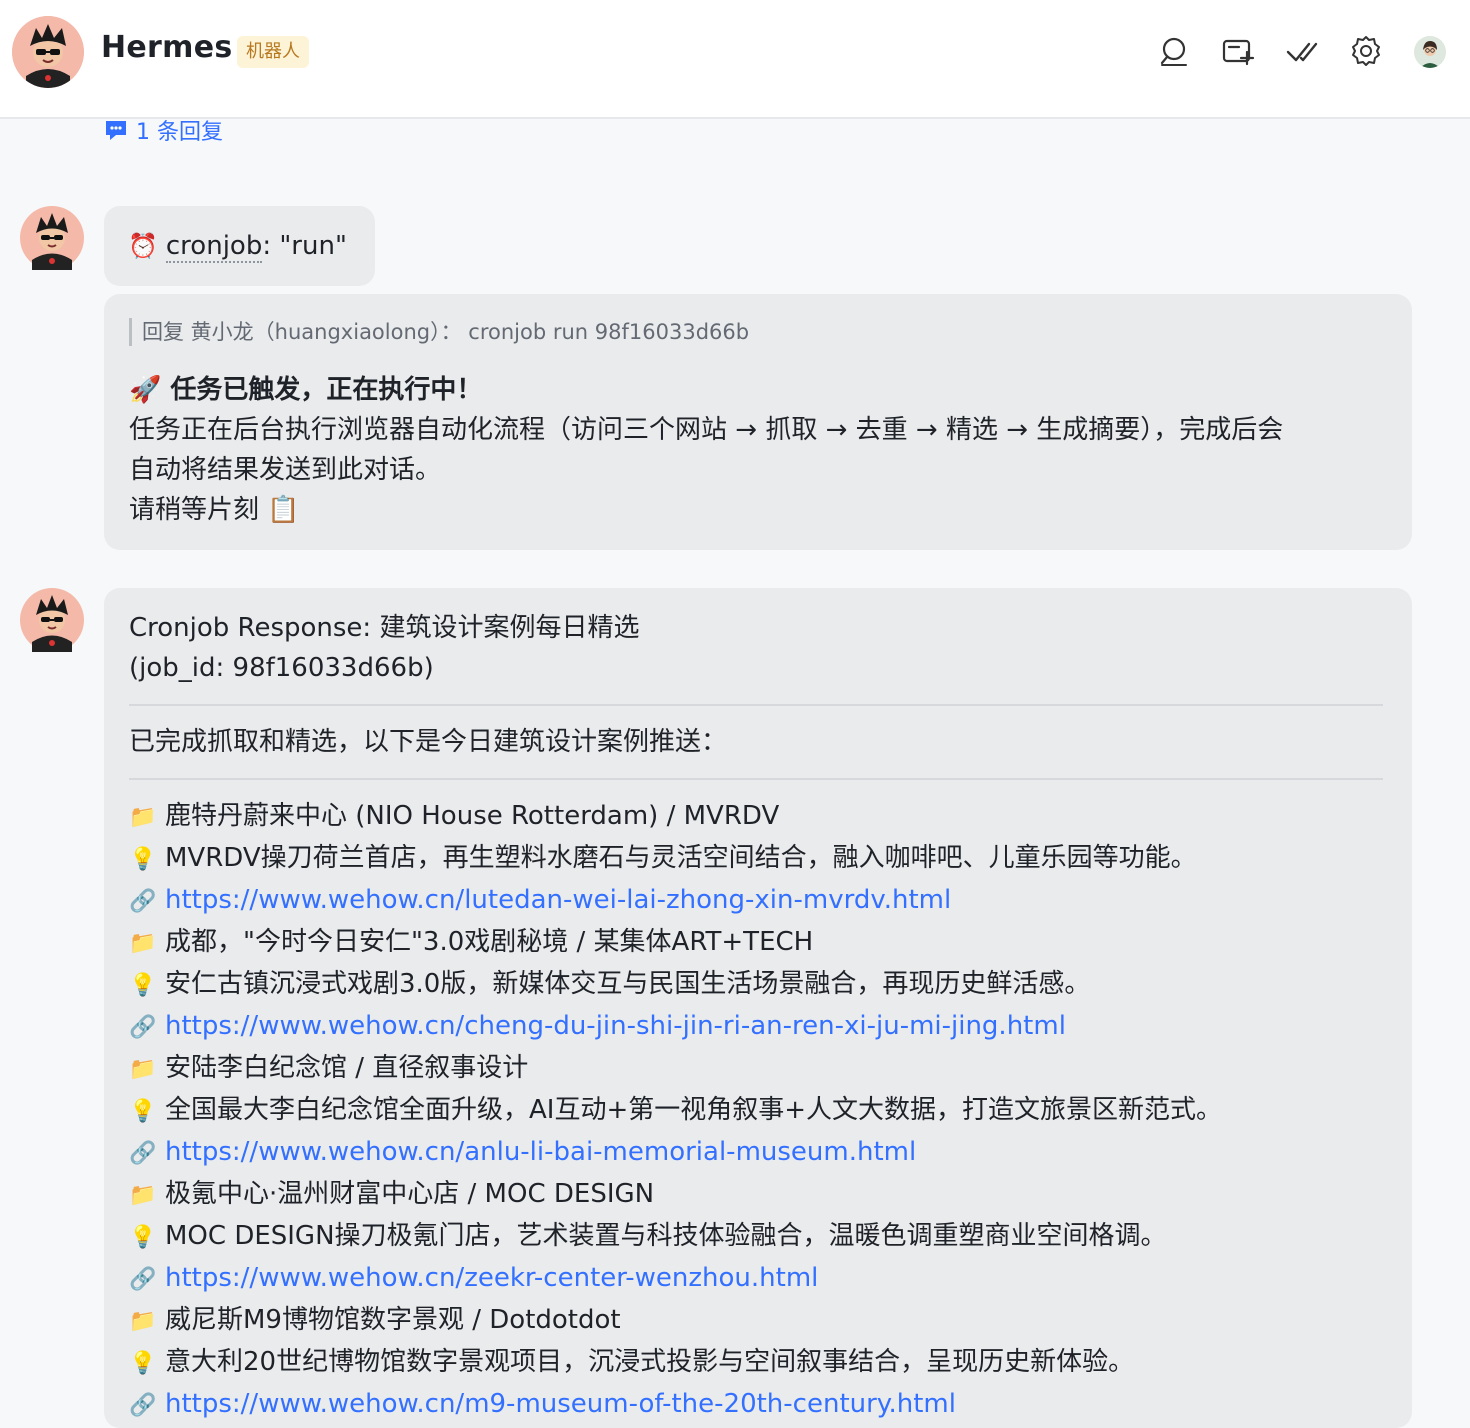  Describe the element at coordinates (393, 1320) in the screenshot. I see `case-title: 威尼斯M9博物馆数字景观 / Dotdotdot` at that location.